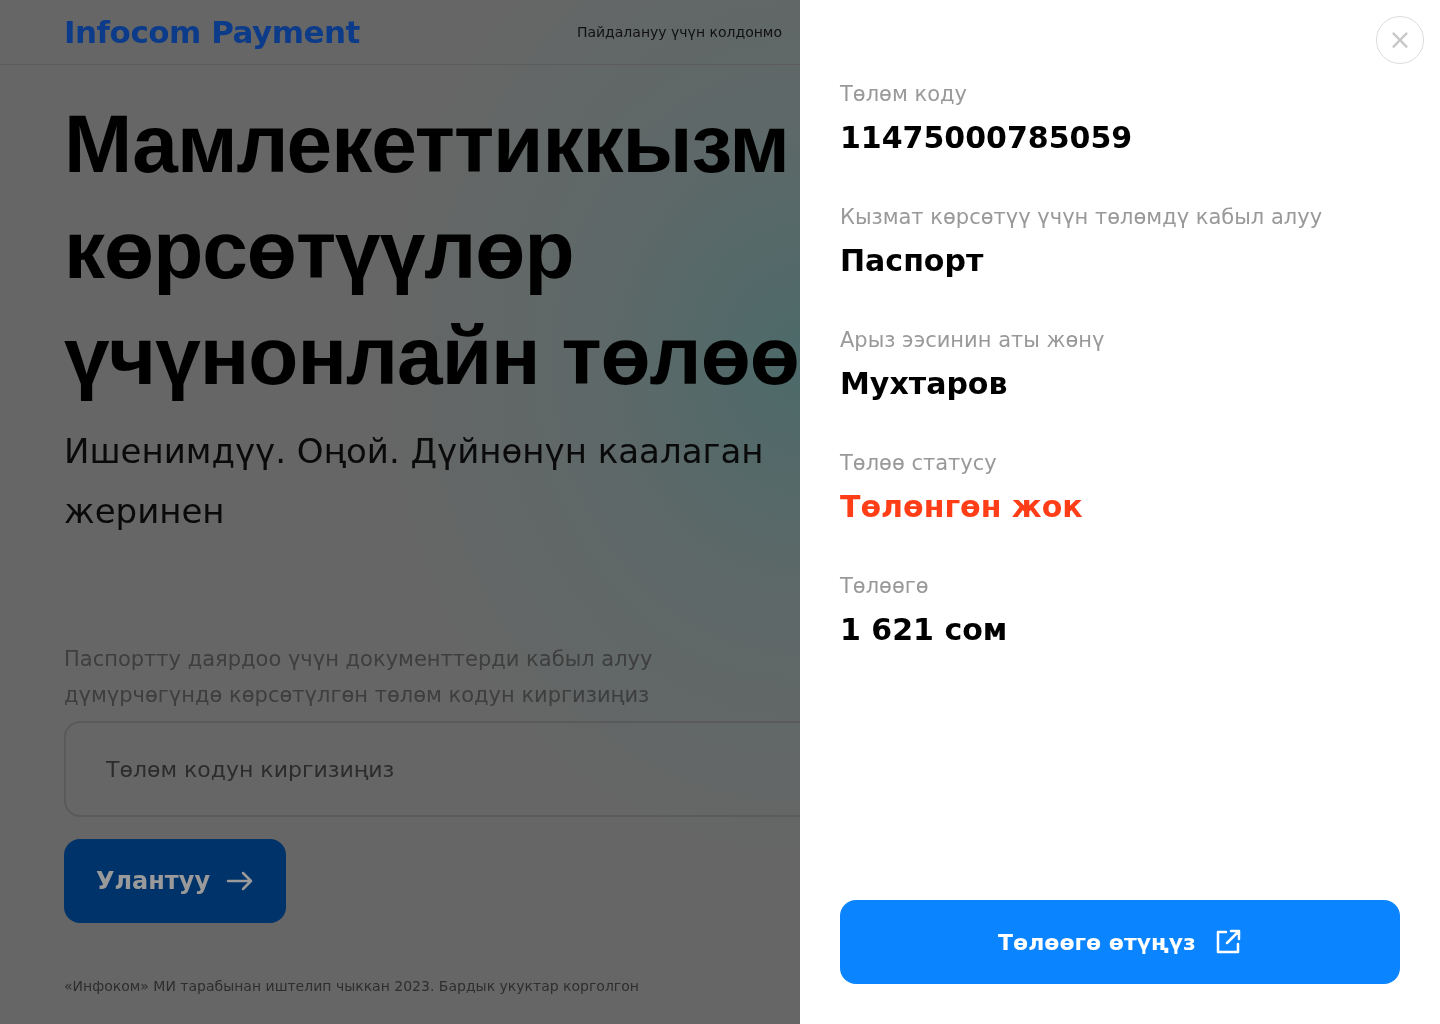  Describe the element at coordinates (1400, 40) in the screenshot. I see `close-button: ×` at that location.